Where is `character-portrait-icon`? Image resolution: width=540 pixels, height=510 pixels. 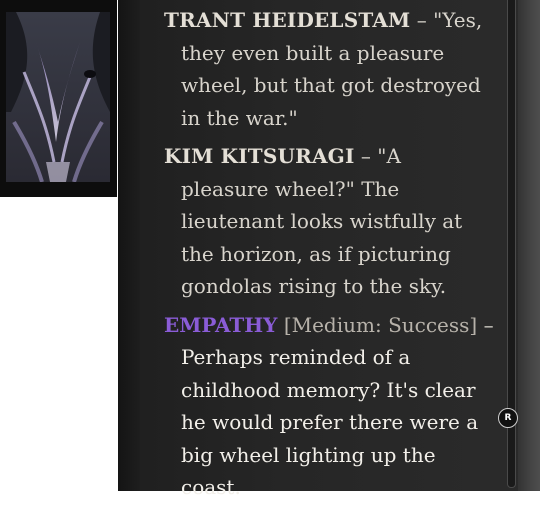
character-portrait-icon is located at coordinates (58, 97).